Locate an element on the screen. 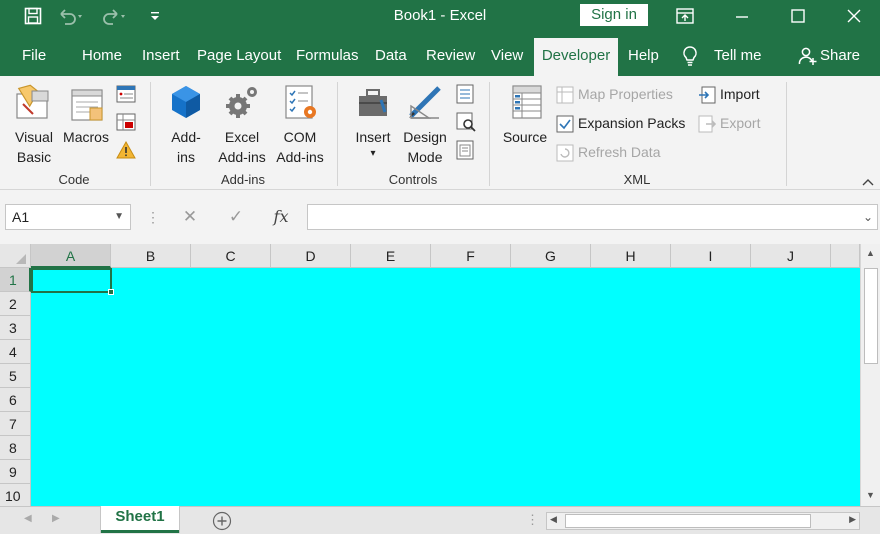  row-header-10: 10 is located at coordinates (15, 496).